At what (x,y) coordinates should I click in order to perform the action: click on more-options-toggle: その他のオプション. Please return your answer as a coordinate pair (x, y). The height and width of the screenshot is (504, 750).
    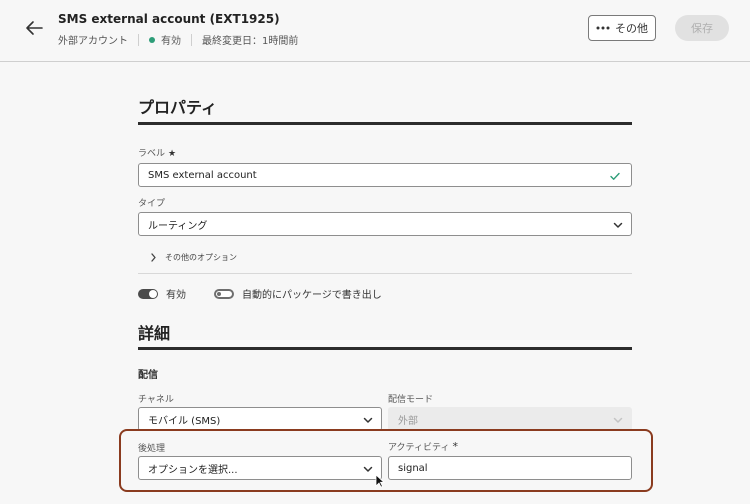
    Looking at the image, I should click on (193, 257).